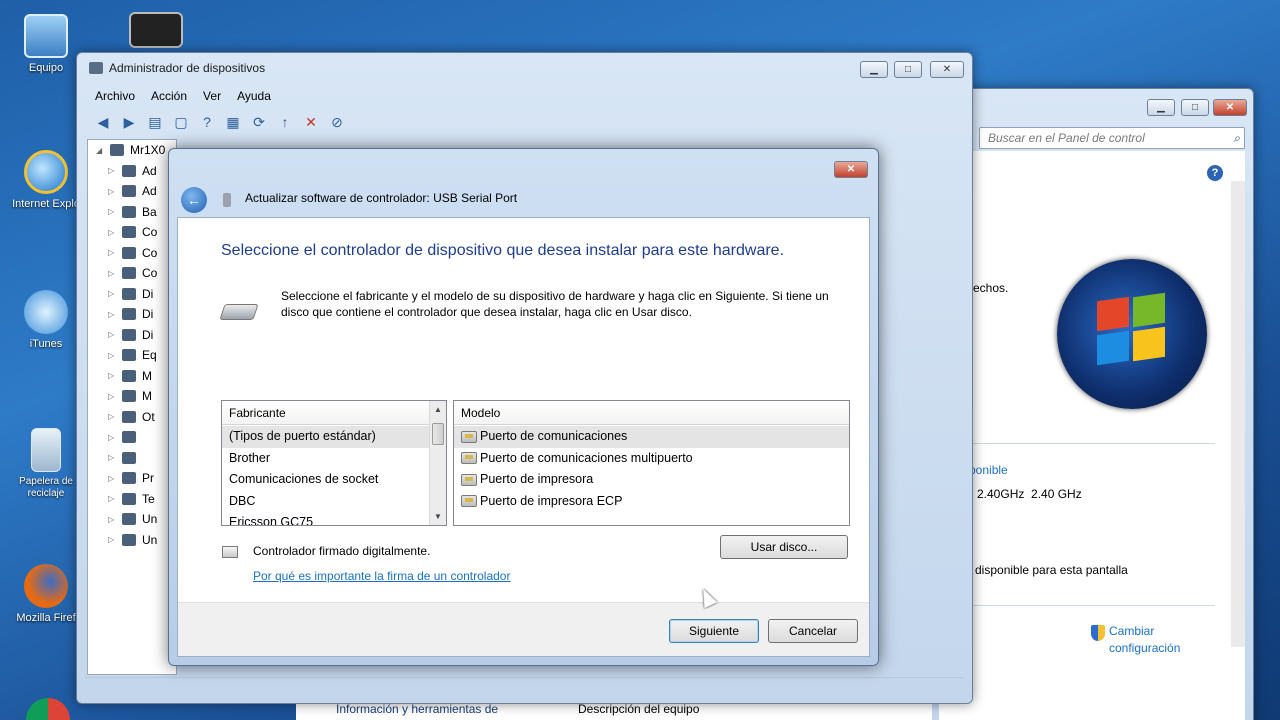  What do you see at coordinates (132, 150) in the screenshot?
I see `tree-root: ◢ Mr1X0` at bounding box center [132, 150].